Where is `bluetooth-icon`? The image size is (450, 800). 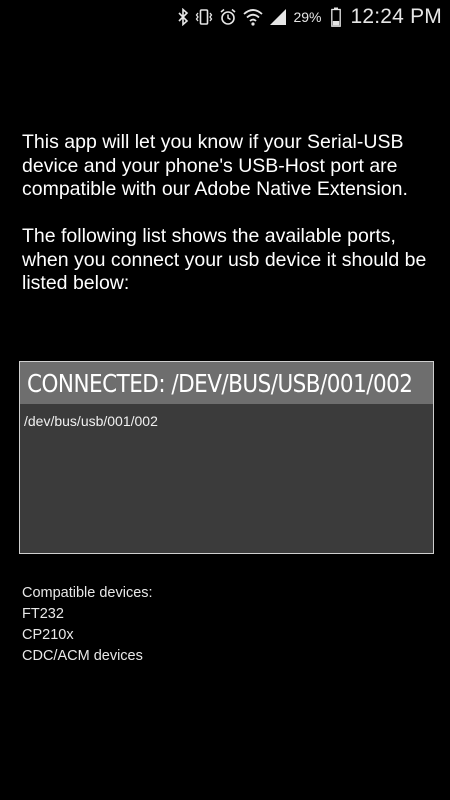
bluetooth-icon is located at coordinates (183, 16).